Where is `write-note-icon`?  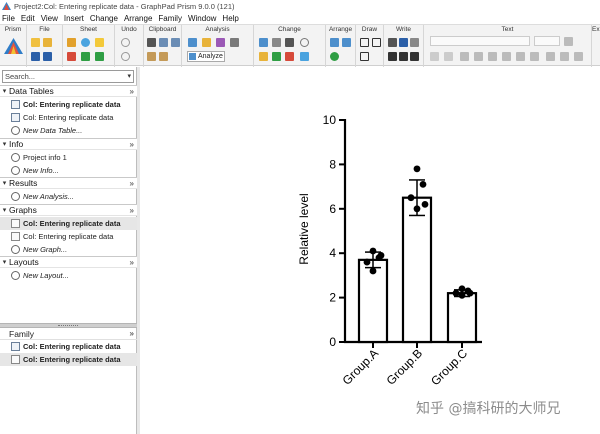 write-note-icon is located at coordinates (414, 42).